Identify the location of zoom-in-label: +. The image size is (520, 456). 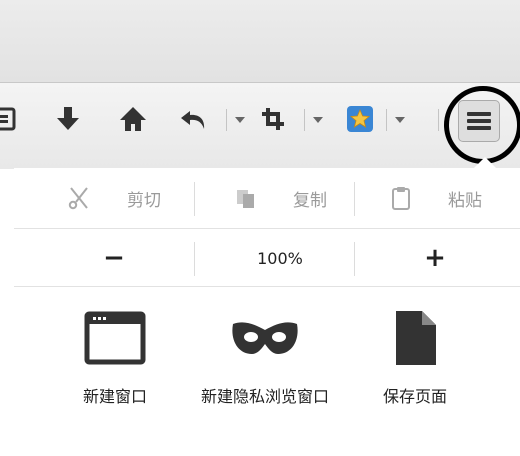
(435, 258).